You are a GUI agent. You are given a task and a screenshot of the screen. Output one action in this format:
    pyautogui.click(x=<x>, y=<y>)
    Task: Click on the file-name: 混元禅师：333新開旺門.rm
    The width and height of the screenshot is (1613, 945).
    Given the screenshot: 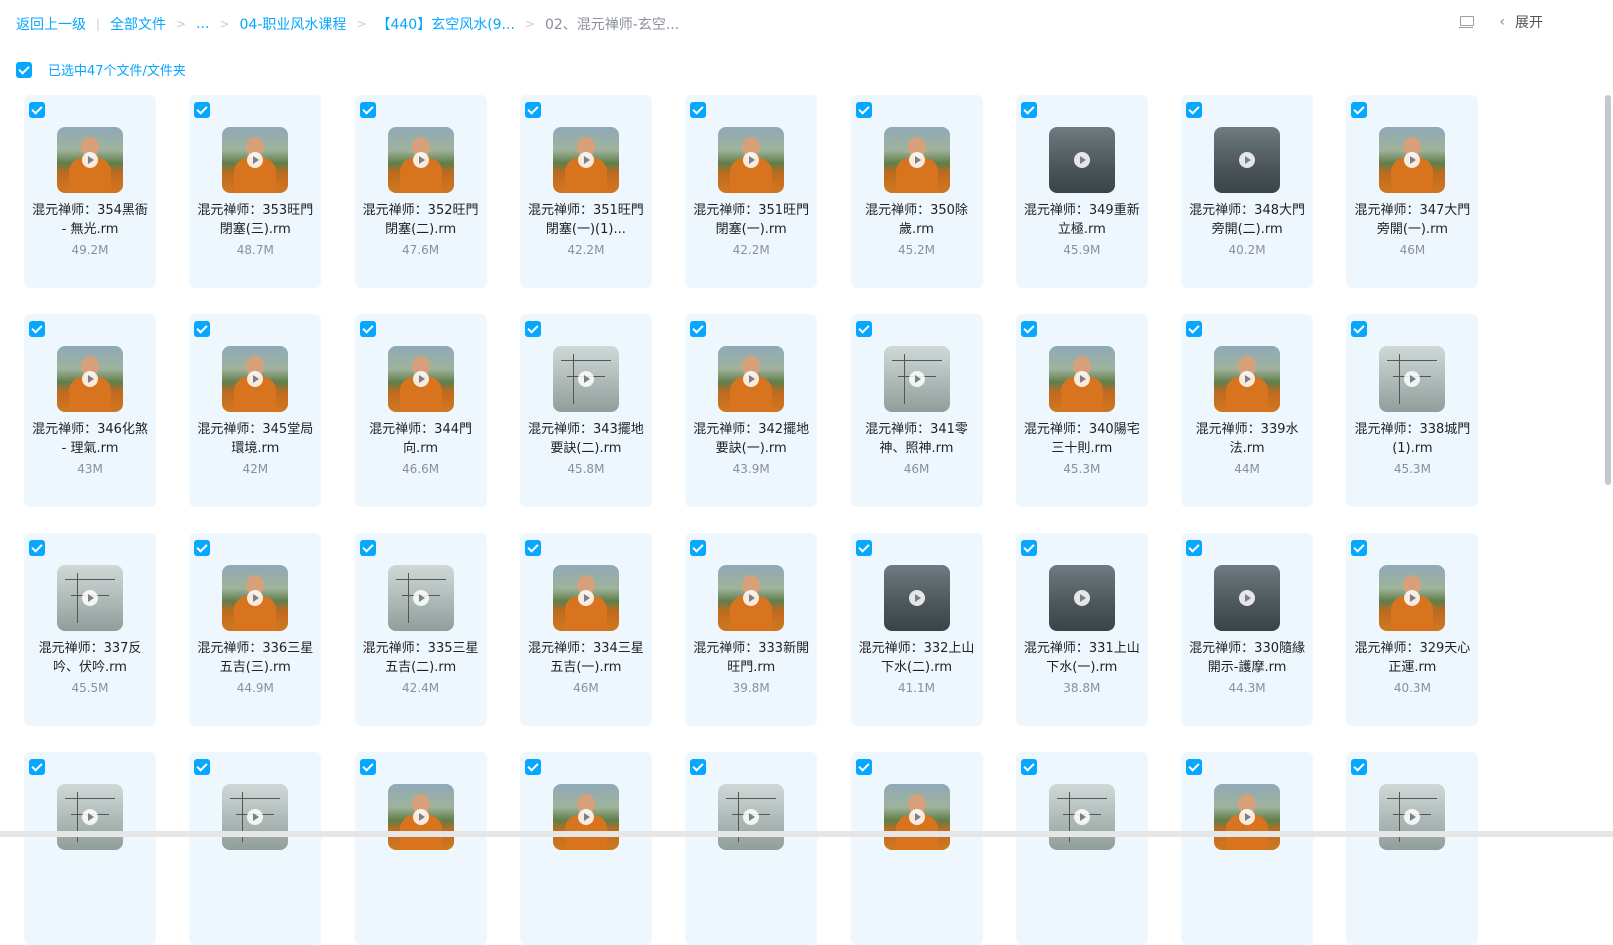 What is the action you would take?
    pyautogui.click(x=751, y=658)
    